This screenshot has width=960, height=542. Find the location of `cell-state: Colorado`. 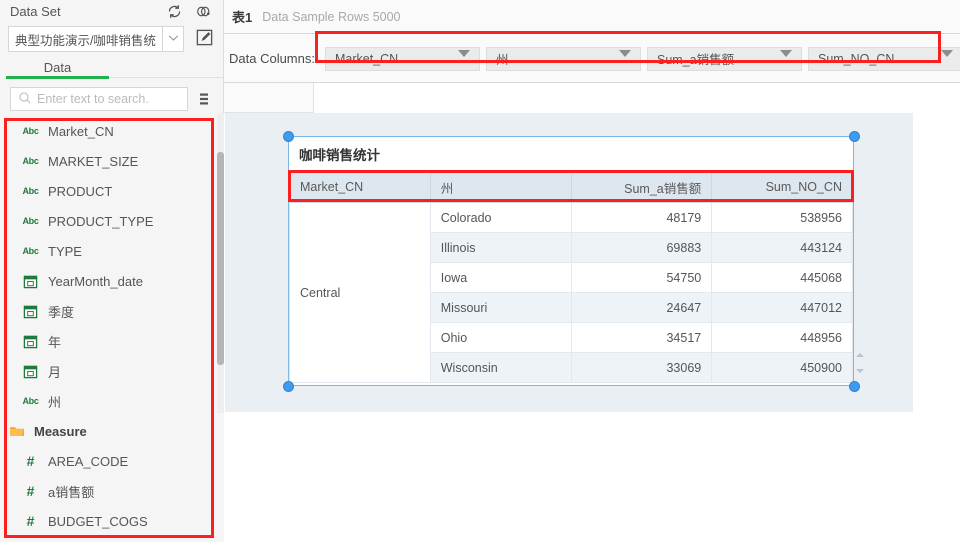

cell-state: Colorado is located at coordinates (500, 217).